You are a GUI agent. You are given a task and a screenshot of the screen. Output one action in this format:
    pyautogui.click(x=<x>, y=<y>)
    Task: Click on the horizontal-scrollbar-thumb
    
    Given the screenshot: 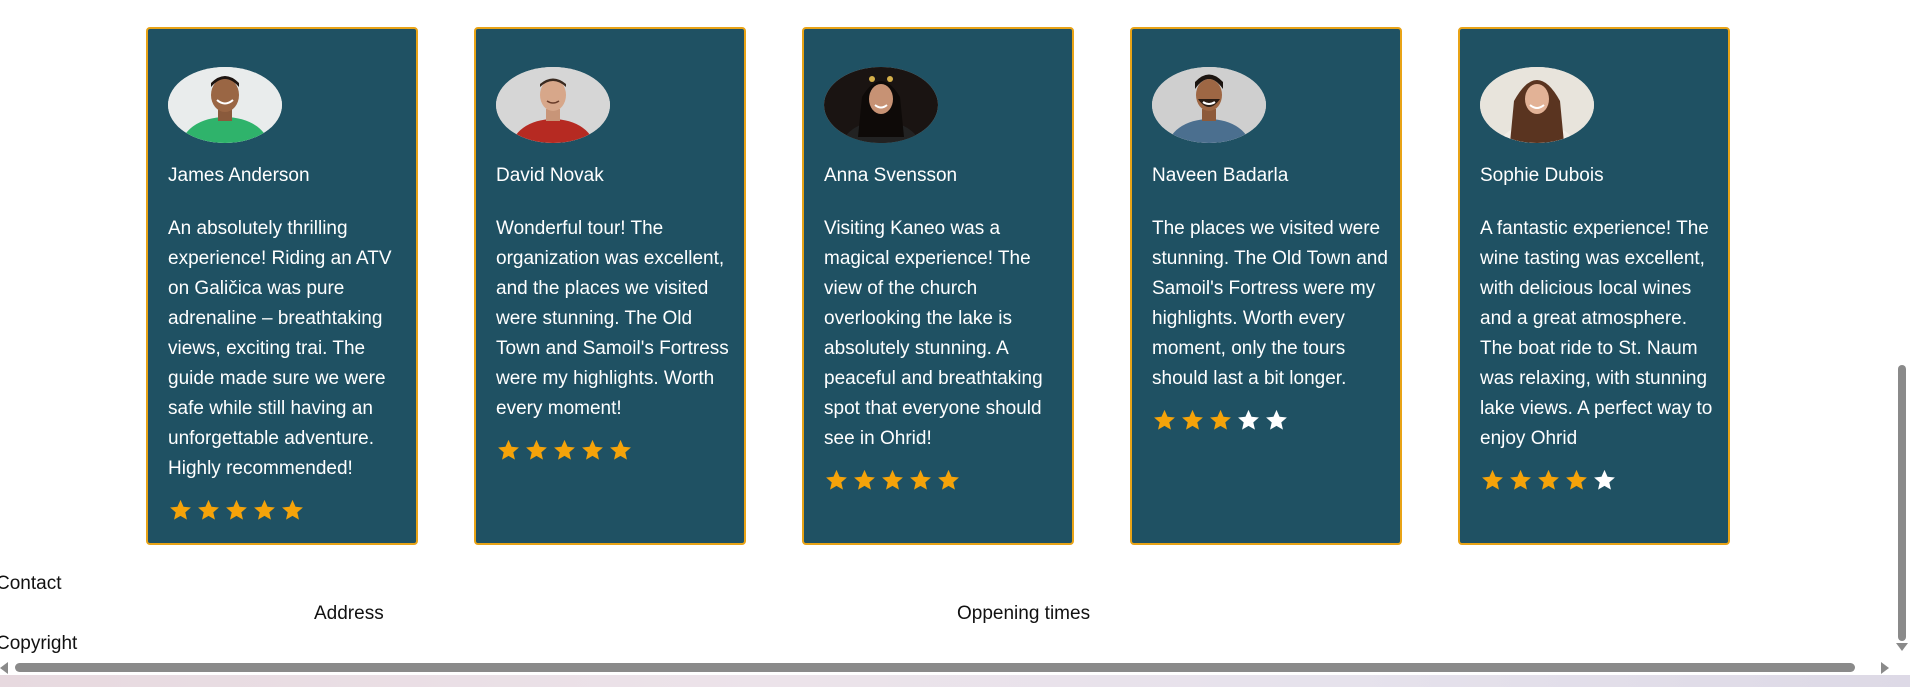 What is the action you would take?
    pyautogui.click(x=935, y=667)
    